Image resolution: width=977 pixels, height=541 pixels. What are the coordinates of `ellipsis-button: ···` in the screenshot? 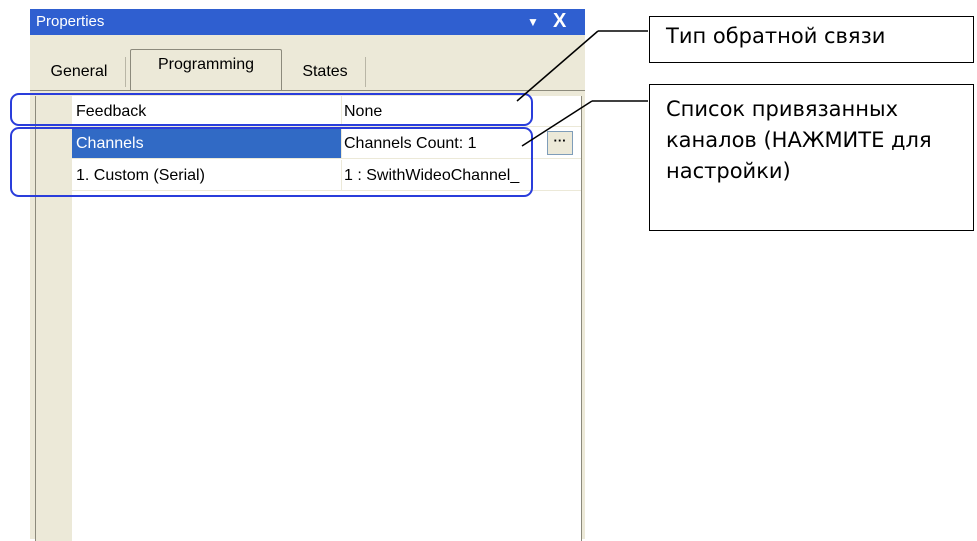 It's located at (560, 143).